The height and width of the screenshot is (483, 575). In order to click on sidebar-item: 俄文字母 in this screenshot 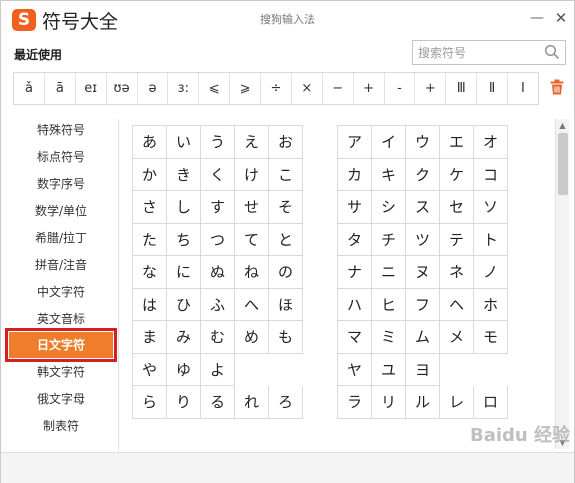, I will do `click(61, 399)`.